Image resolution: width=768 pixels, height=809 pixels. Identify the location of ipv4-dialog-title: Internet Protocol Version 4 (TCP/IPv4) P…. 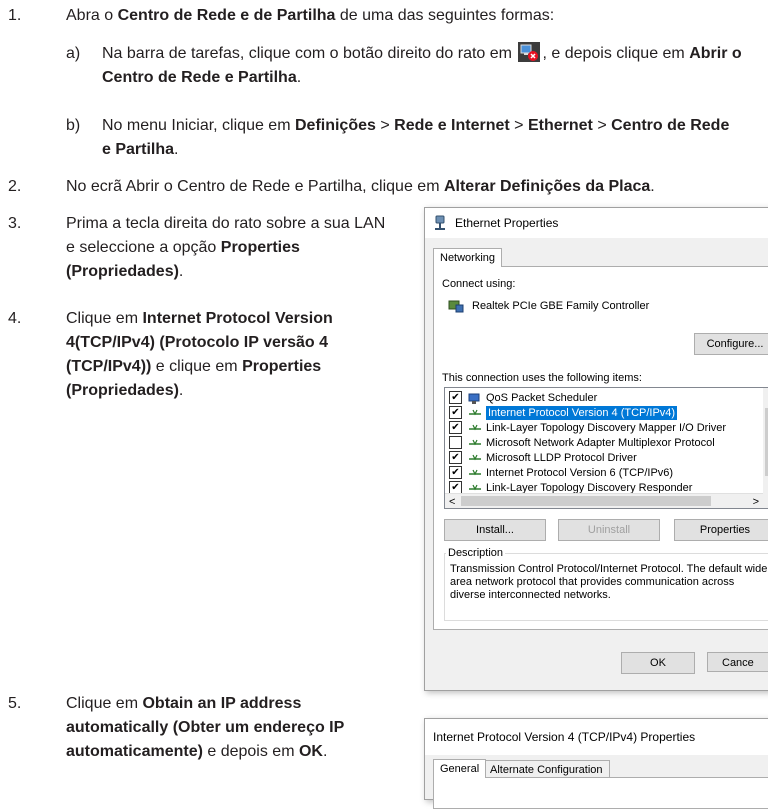
(564, 737).